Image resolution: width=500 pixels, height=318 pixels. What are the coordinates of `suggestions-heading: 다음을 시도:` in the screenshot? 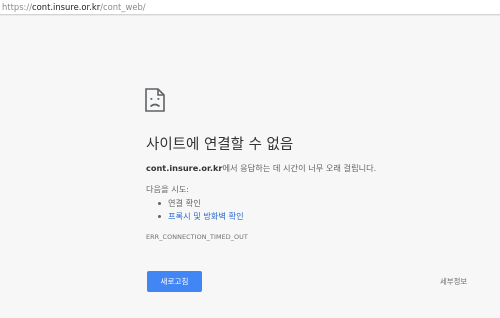 It's located at (168, 189).